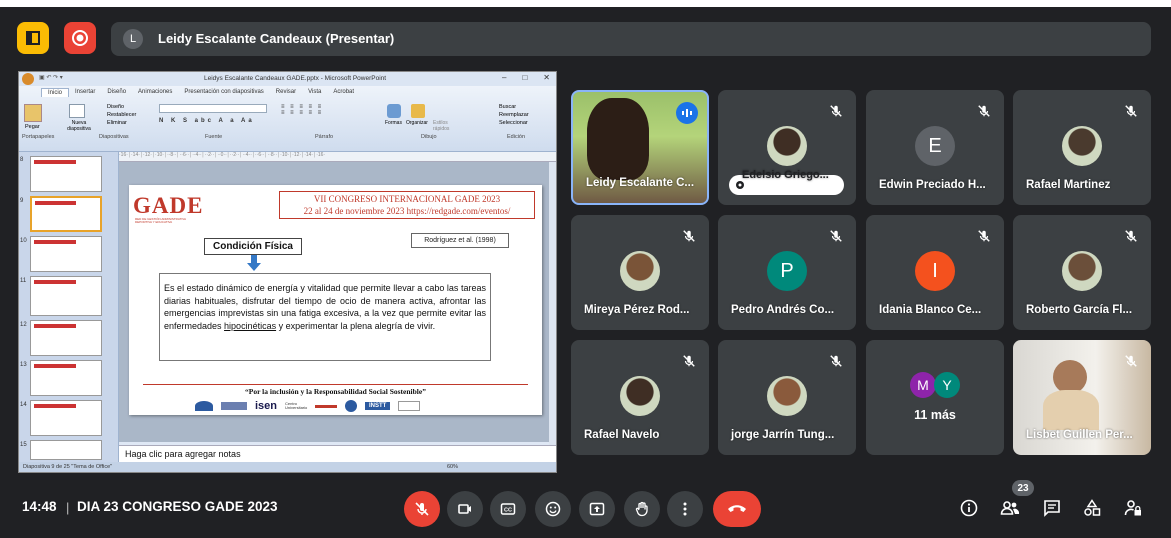 The image size is (1171, 538). I want to click on captions-button: CC, so click(508, 509).